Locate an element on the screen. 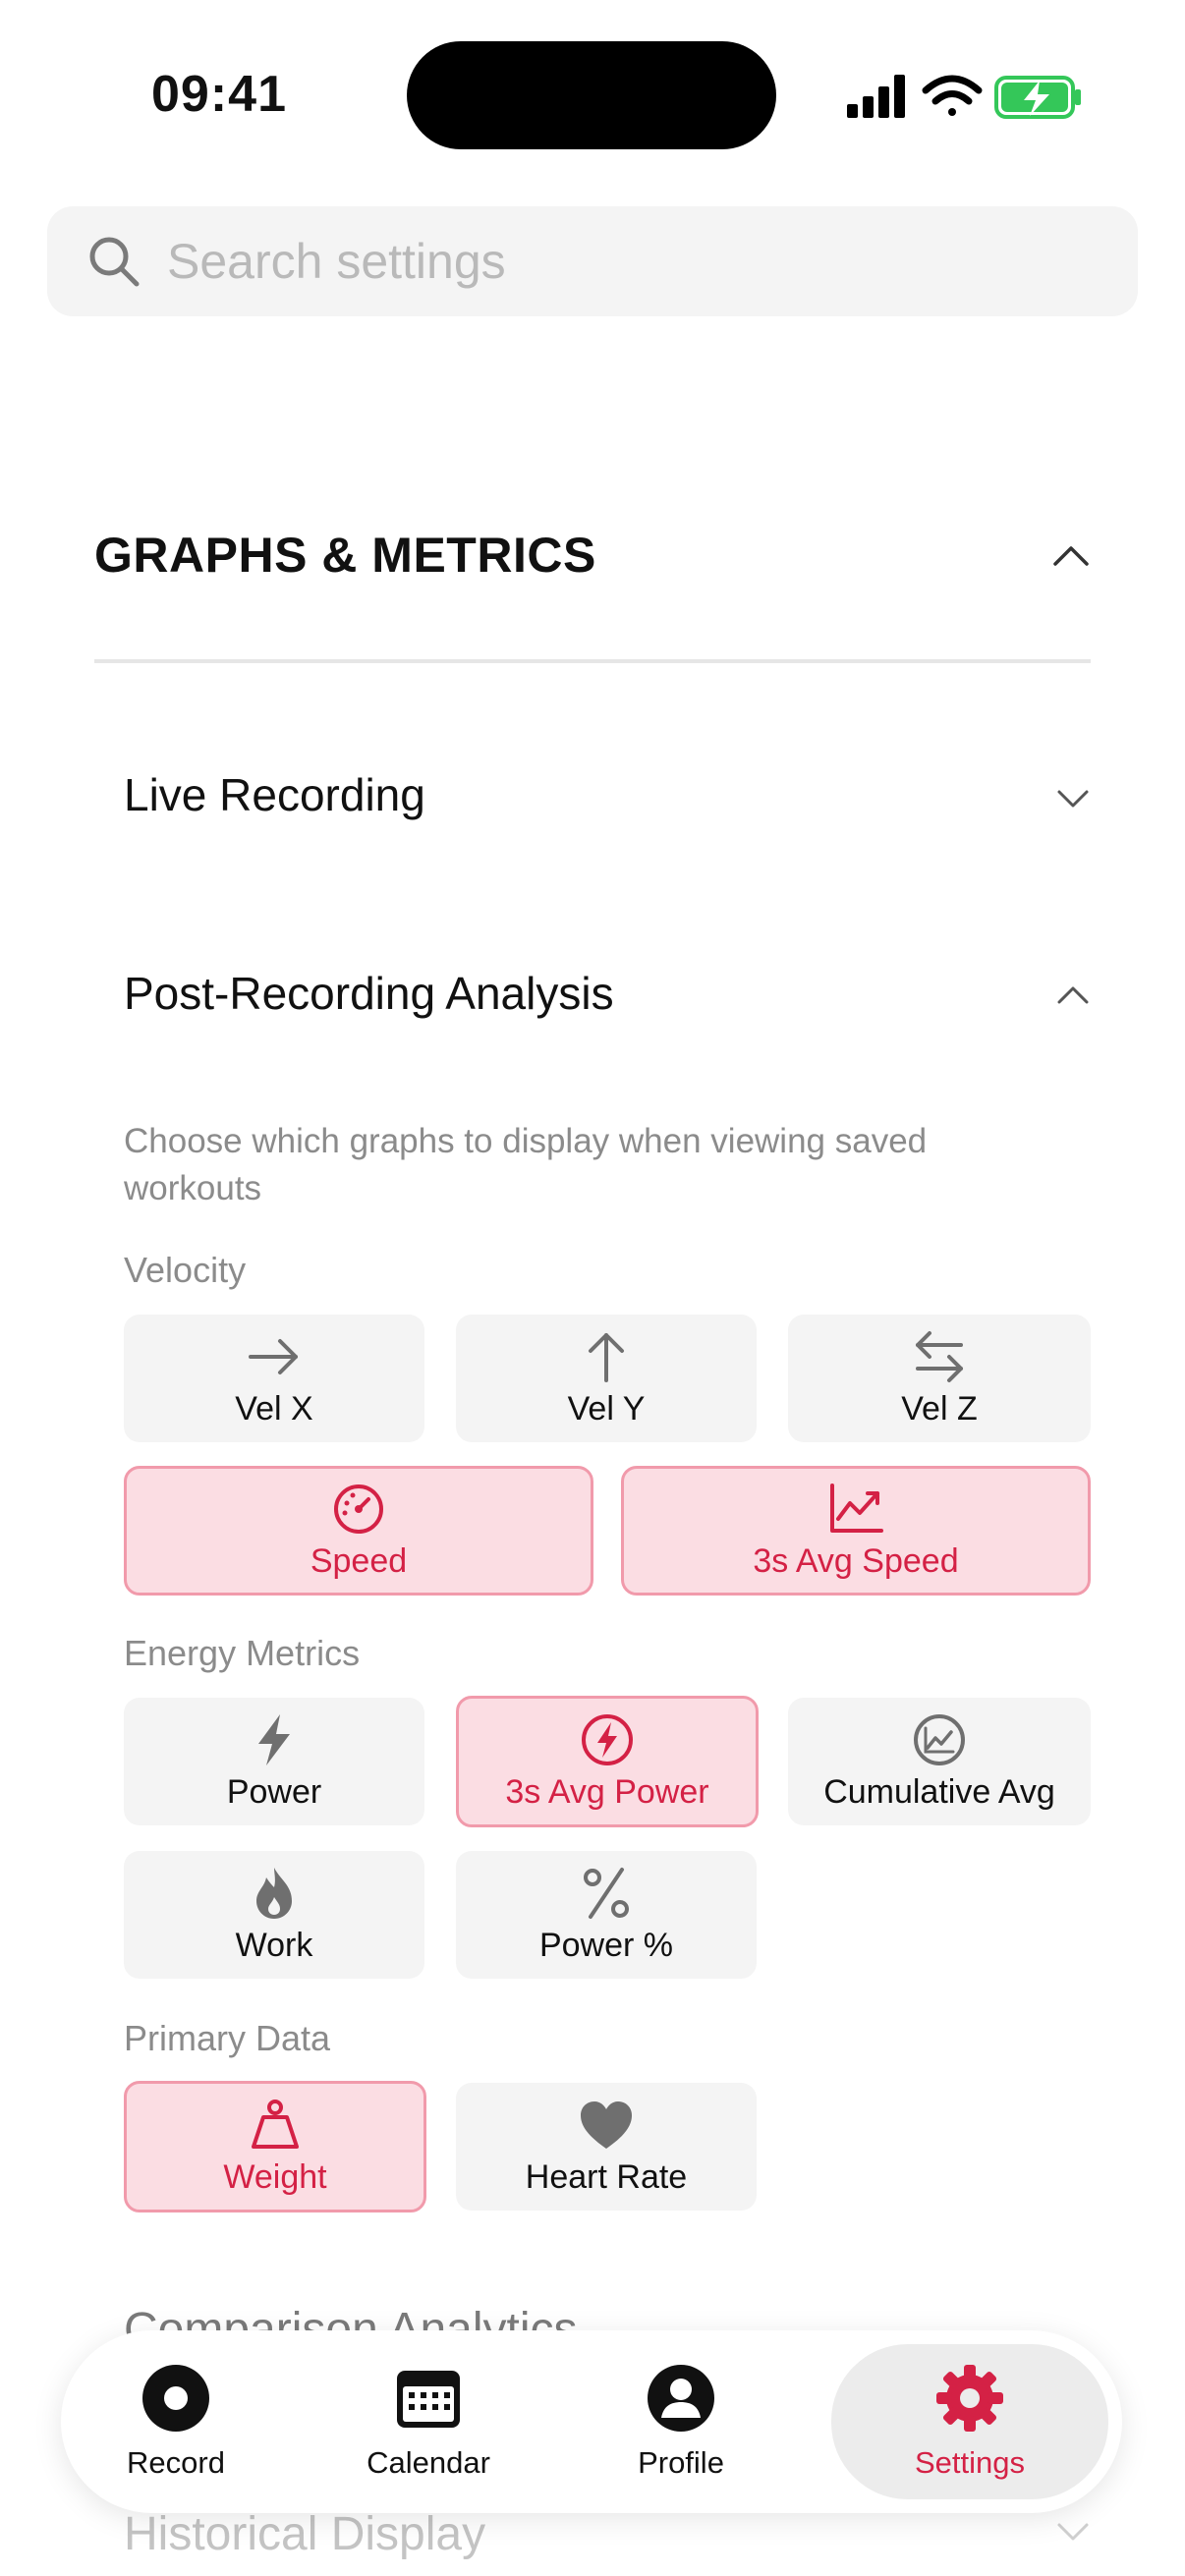 This screenshot has height=2576, width=1185. dynamic-island is located at coordinates (592, 95).